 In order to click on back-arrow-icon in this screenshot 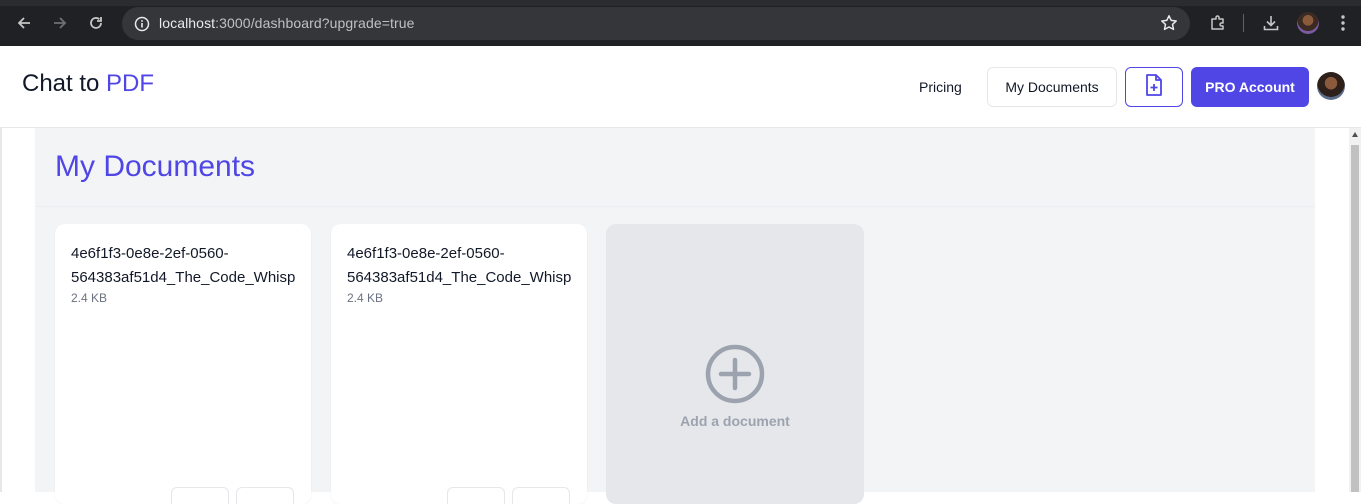, I will do `click(24, 23)`.